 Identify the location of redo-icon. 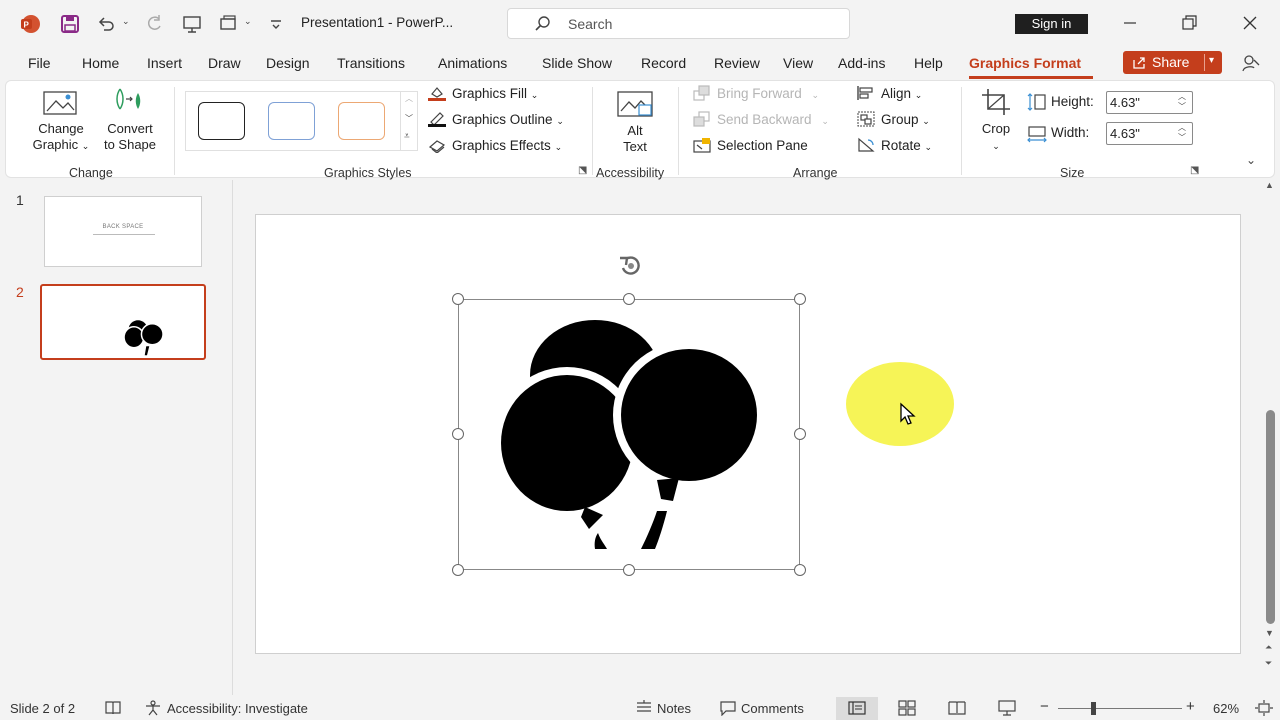
(154, 24).